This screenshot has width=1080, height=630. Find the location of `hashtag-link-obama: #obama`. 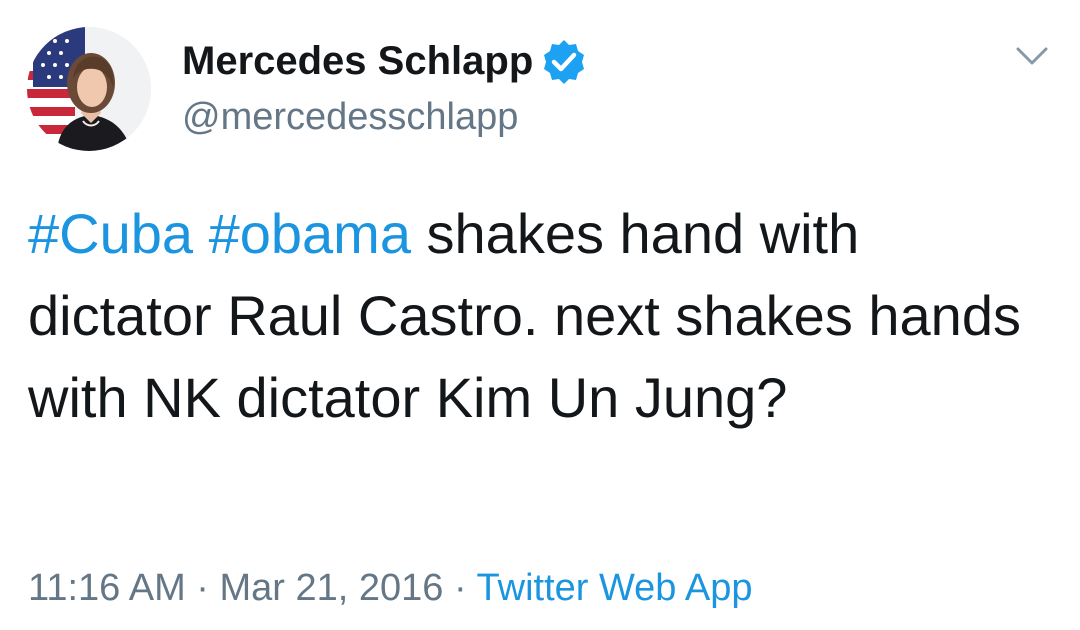

hashtag-link-obama: #obama is located at coordinates (310, 233).